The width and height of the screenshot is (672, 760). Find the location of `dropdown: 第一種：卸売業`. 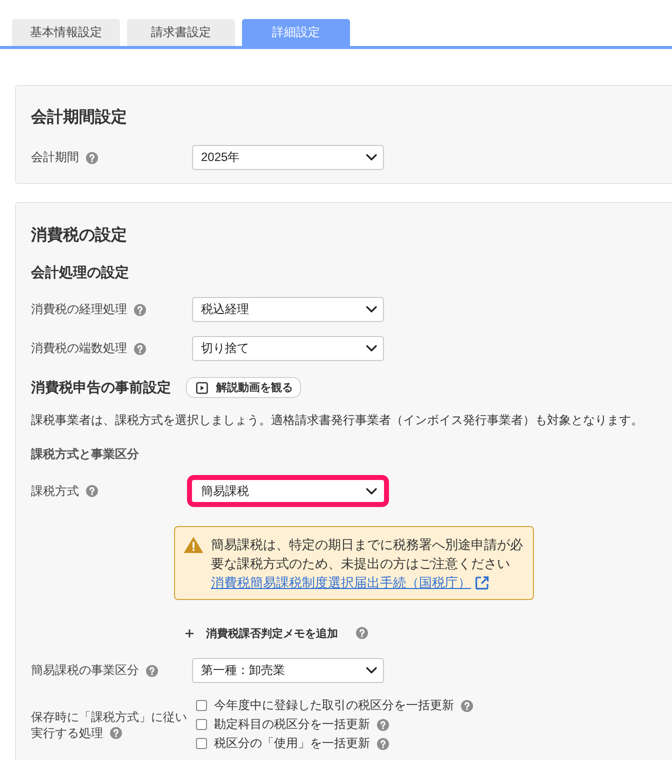

dropdown: 第一種：卸売業 is located at coordinates (288, 670).